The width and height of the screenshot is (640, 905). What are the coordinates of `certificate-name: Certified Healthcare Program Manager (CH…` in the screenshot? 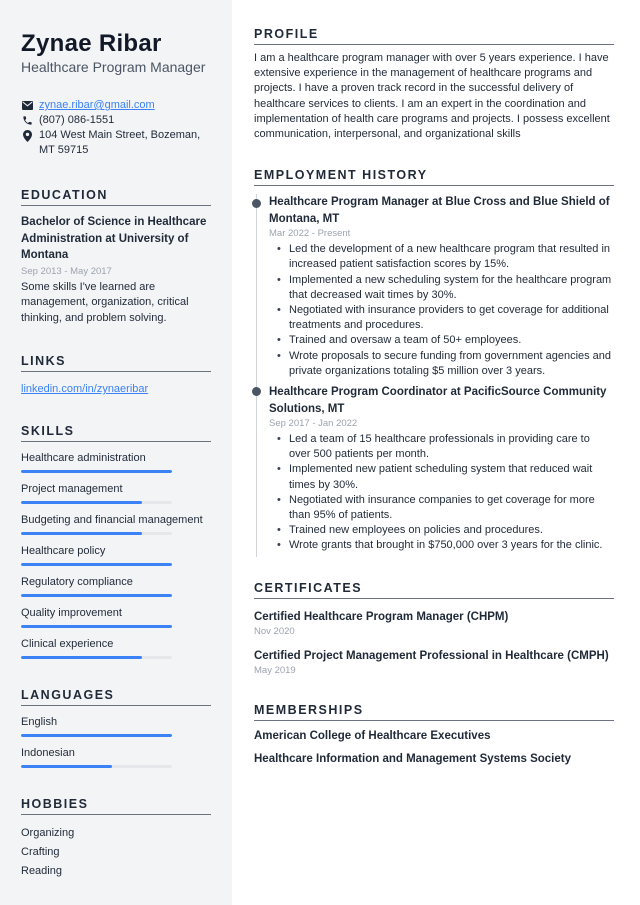 It's located at (381, 616).